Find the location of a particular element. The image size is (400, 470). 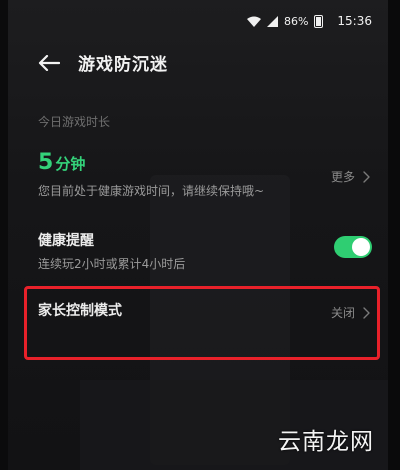

wifi-icon is located at coordinates (253, 21).